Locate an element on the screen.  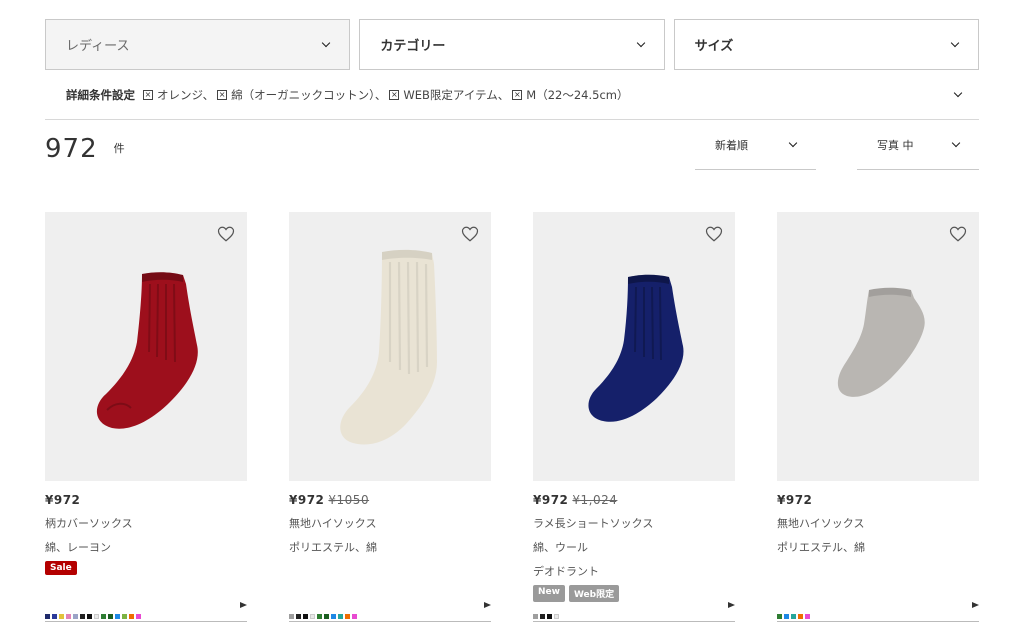
gender-select: レディース is located at coordinates (198, 44).